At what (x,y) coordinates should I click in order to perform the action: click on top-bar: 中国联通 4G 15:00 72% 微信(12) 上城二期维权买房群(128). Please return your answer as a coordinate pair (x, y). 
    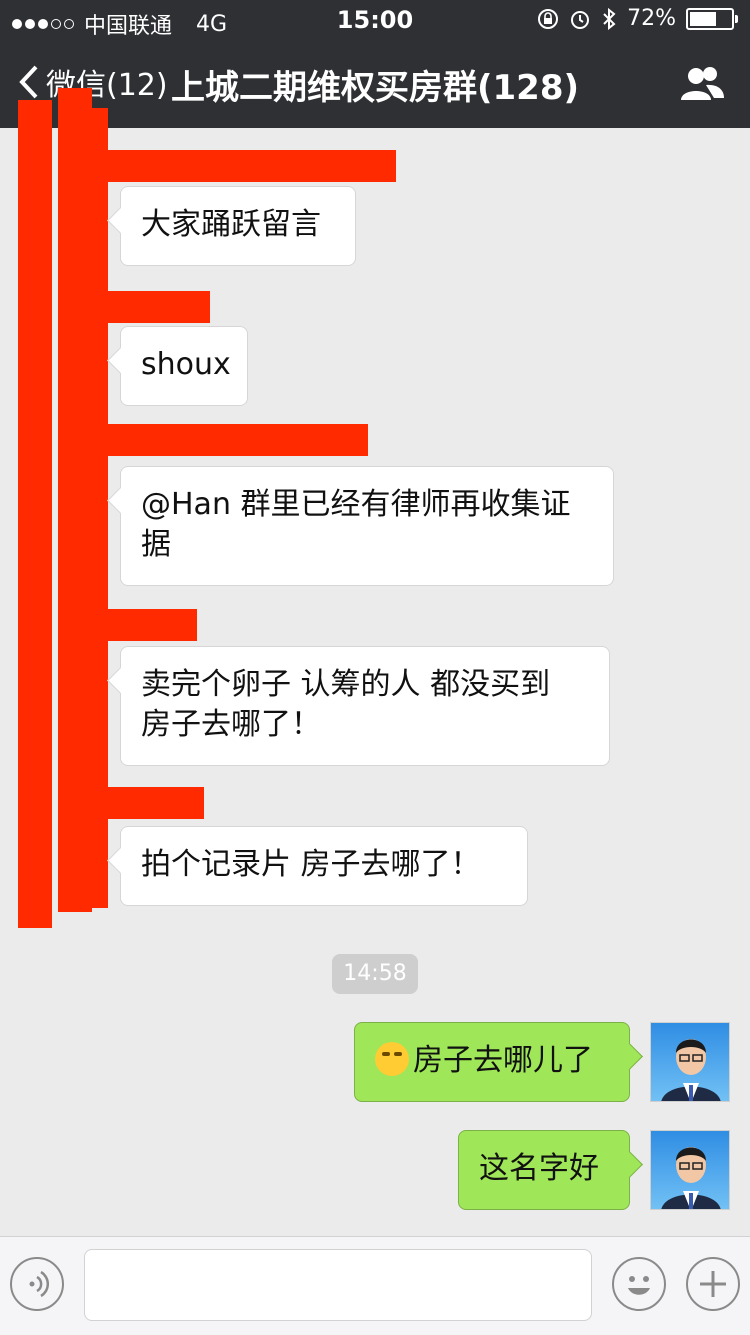
    Looking at the image, I should click on (375, 64).